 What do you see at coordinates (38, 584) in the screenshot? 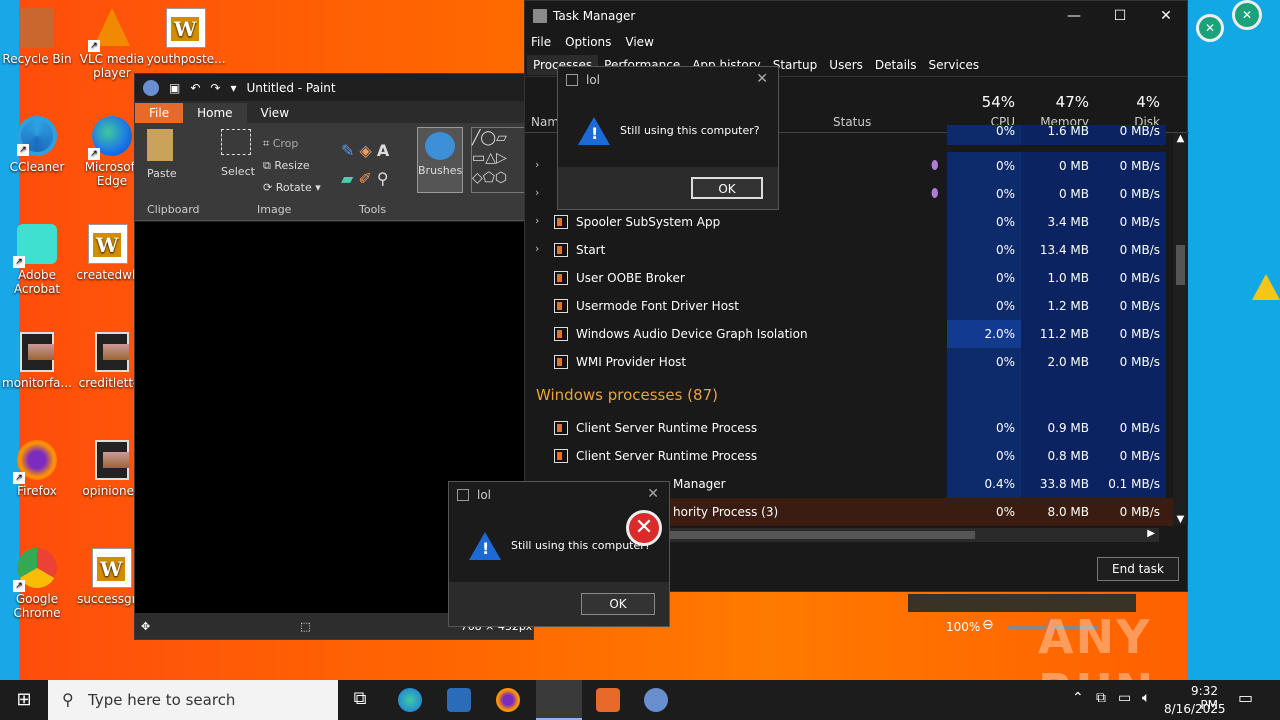
I see `desktop-icon-chrome: Google Chrome` at bounding box center [38, 584].